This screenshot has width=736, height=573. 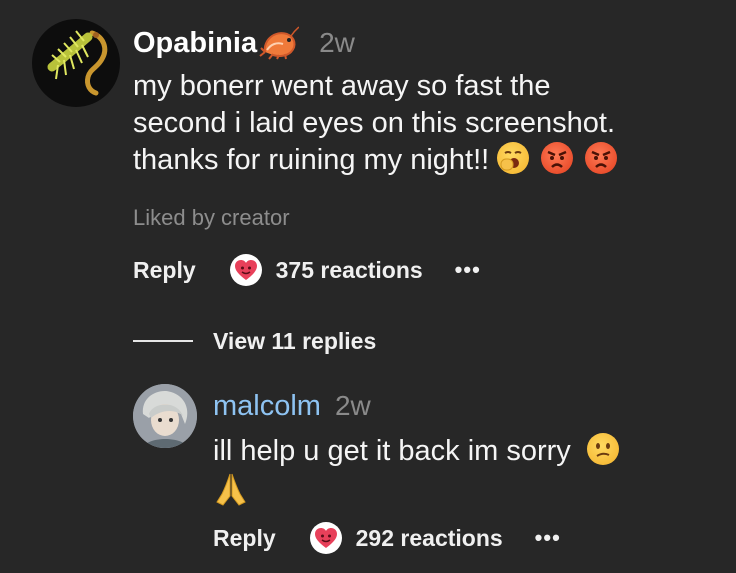 What do you see at coordinates (337, 42) in the screenshot?
I see `comment-timestamp: 2w` at bounding box center [337, 42].